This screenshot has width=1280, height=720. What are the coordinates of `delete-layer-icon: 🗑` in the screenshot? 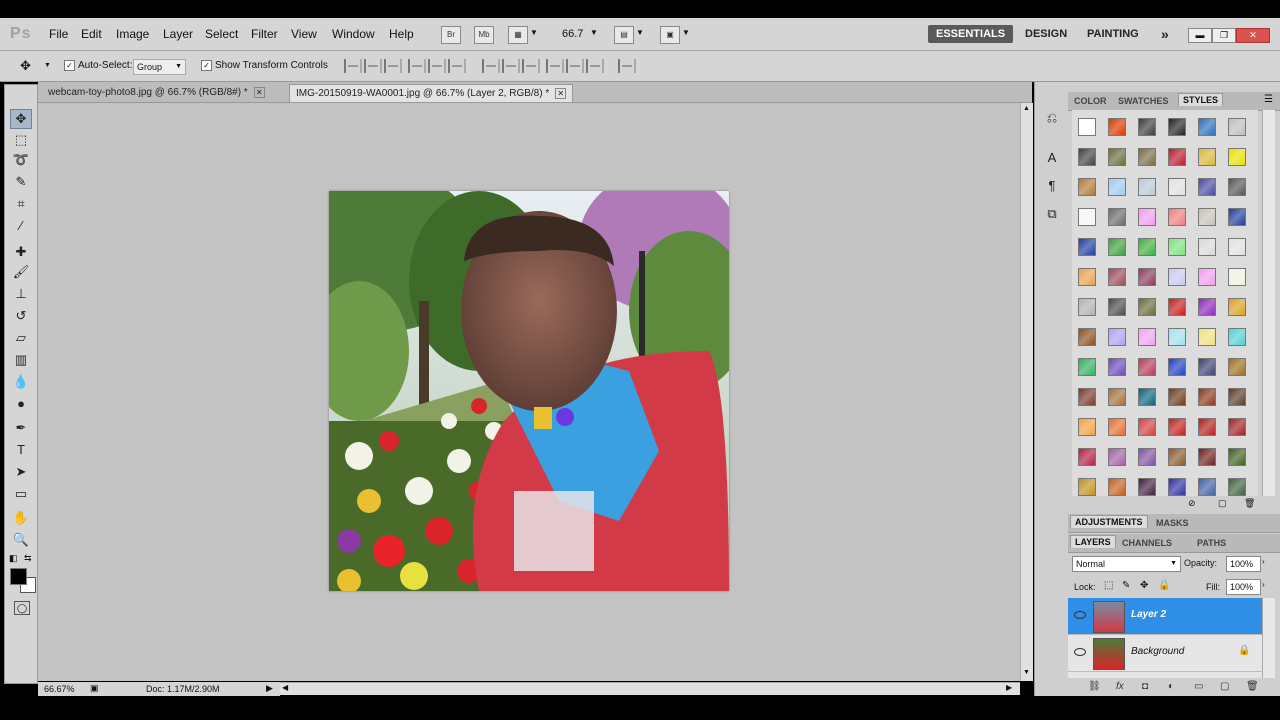 It's located at (1252, 686).